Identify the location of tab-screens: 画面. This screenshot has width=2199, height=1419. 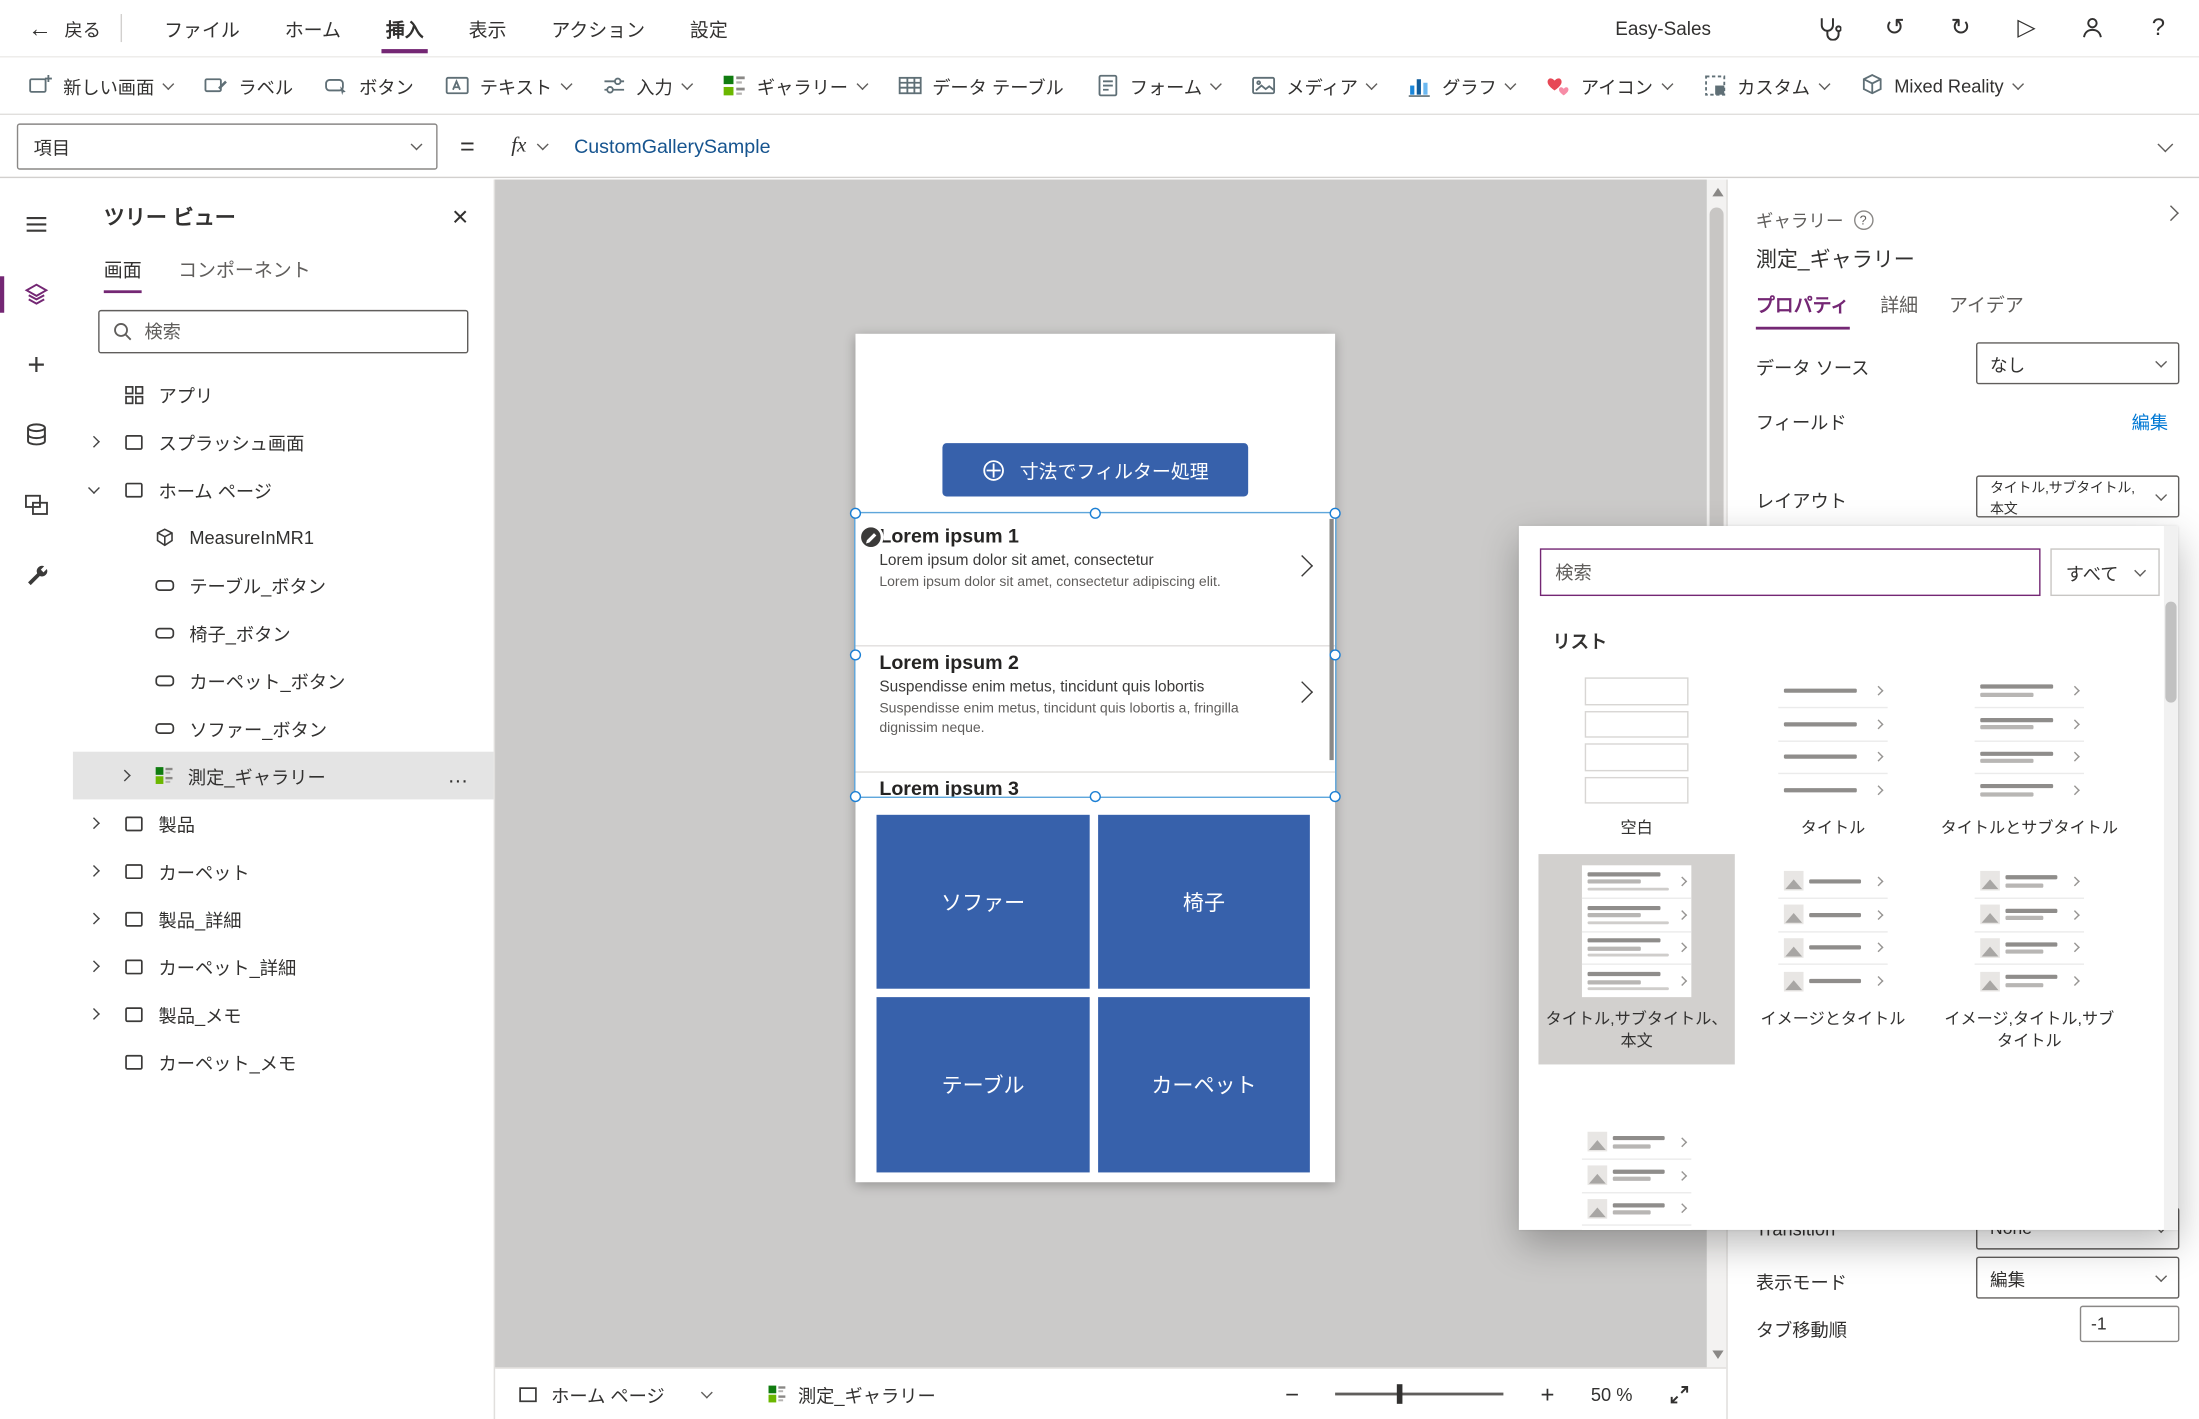
(122, 274).